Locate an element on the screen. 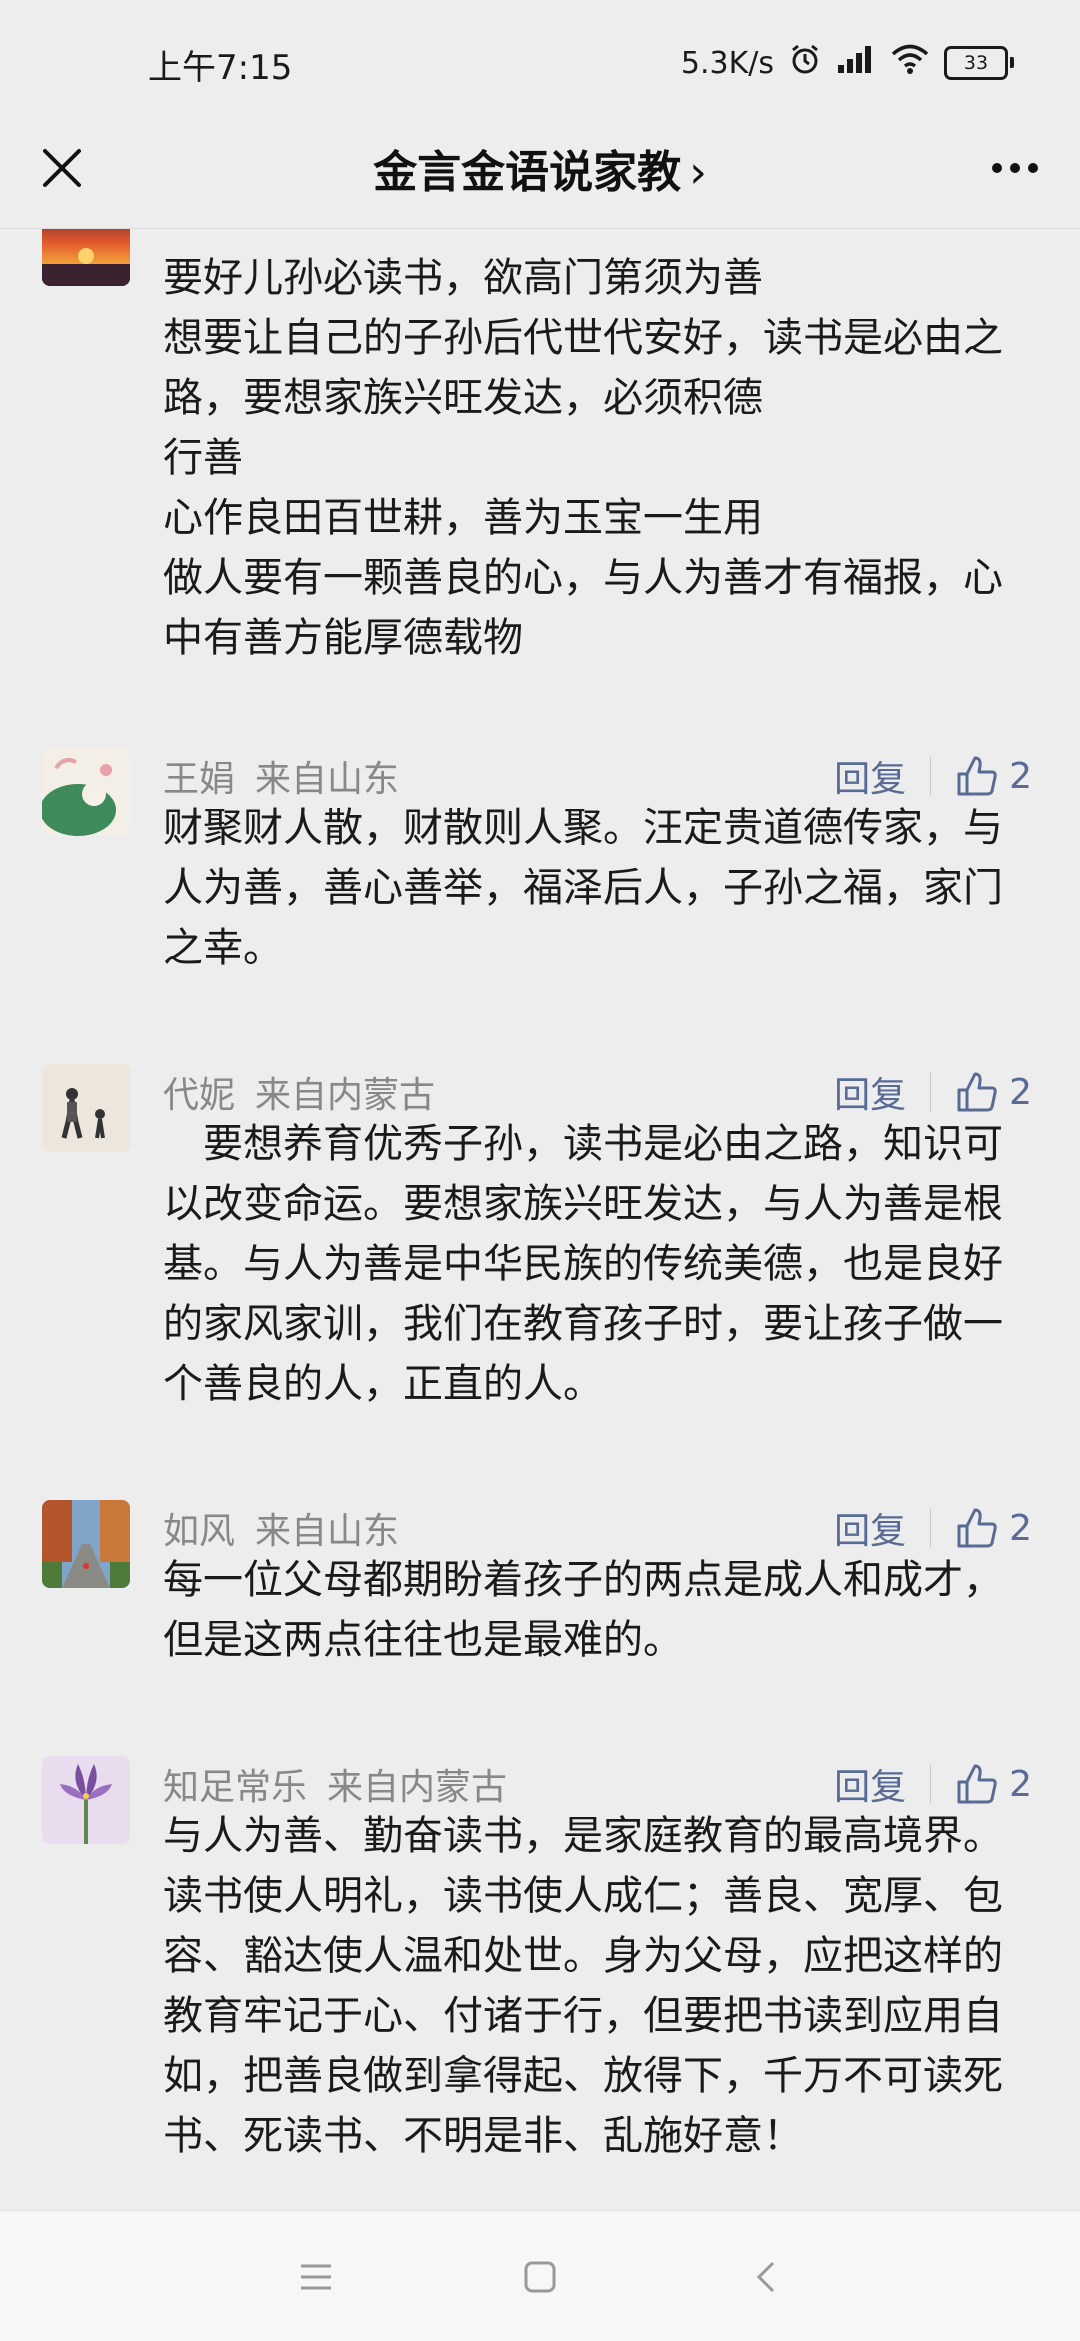 Image resolution: width=1080 pixels, height=2341 pixels. page-title-text: 金言金语说家教 is located at coordinates (527, 172).